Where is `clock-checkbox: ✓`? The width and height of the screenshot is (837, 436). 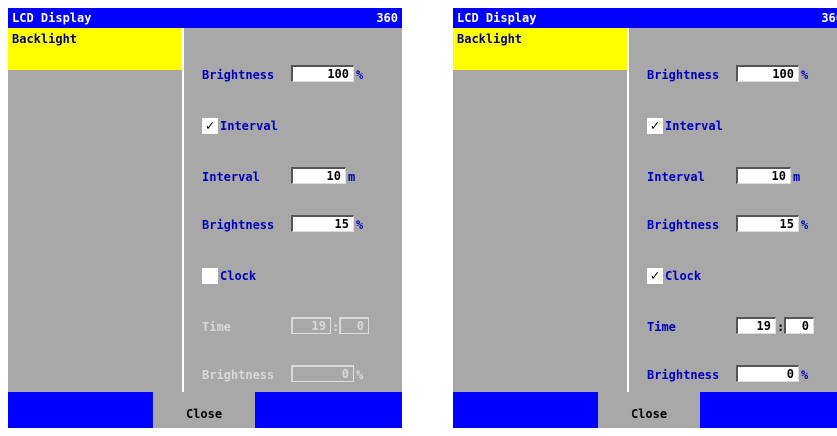 clock-checkbox: ✓ is located at coordinates (655, 276).